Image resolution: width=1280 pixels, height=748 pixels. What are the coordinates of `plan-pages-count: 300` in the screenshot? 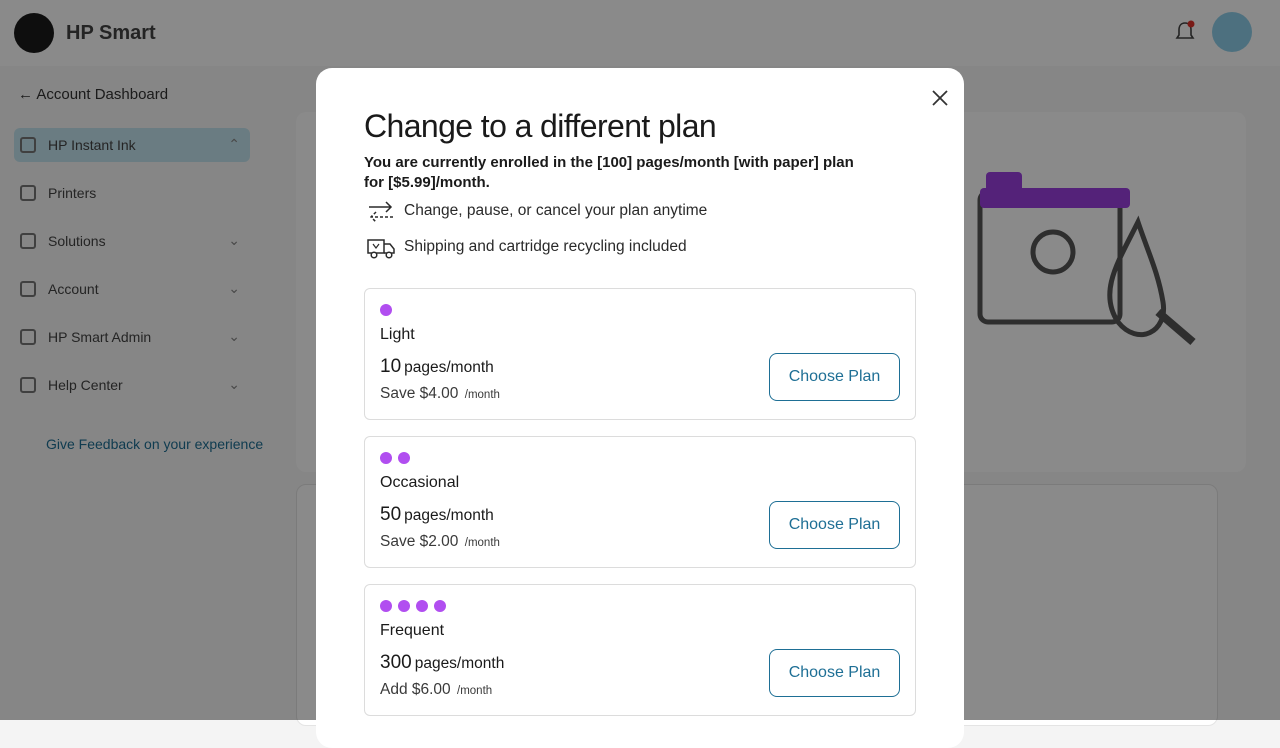 It's located at (396, 662).